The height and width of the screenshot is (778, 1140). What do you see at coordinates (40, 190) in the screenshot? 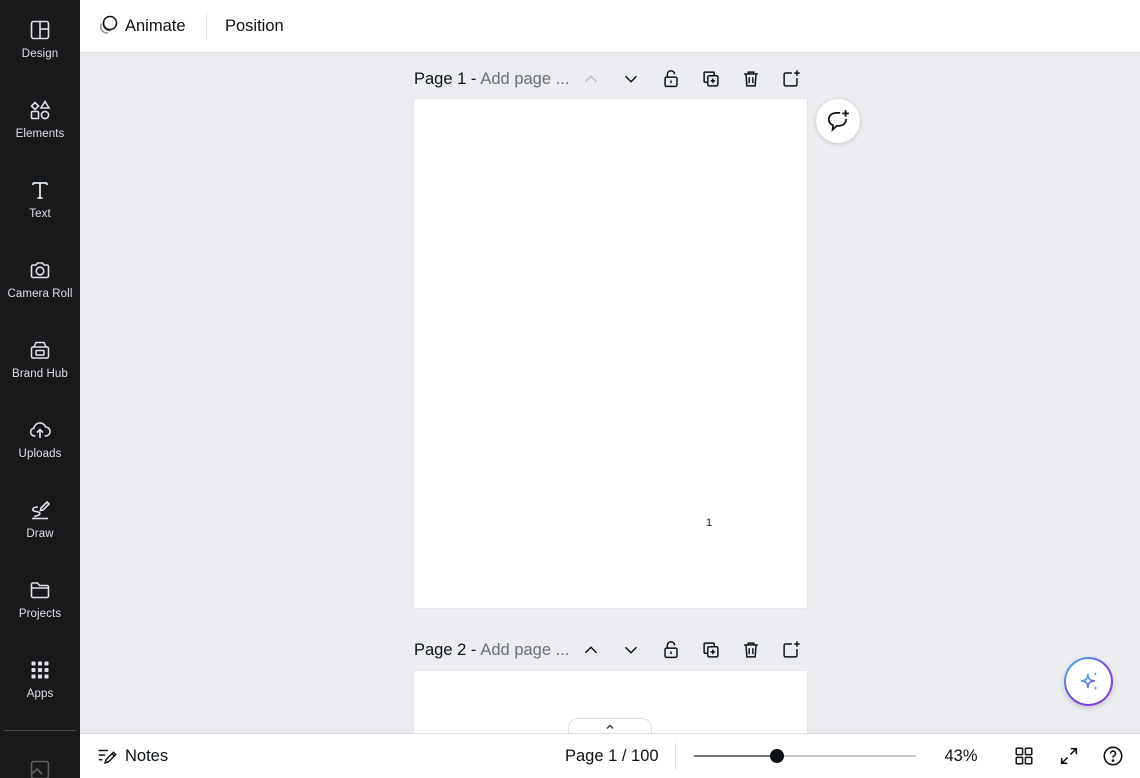
I see `text-icon` at bounding box center [40, 190].